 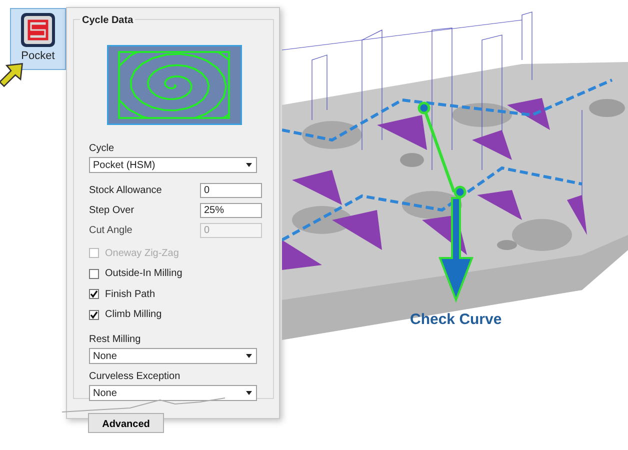 What do you see at coordinates (102, 149) in the screenshot?
I see `field-label: Cycle` at bounding box center [102, 149].